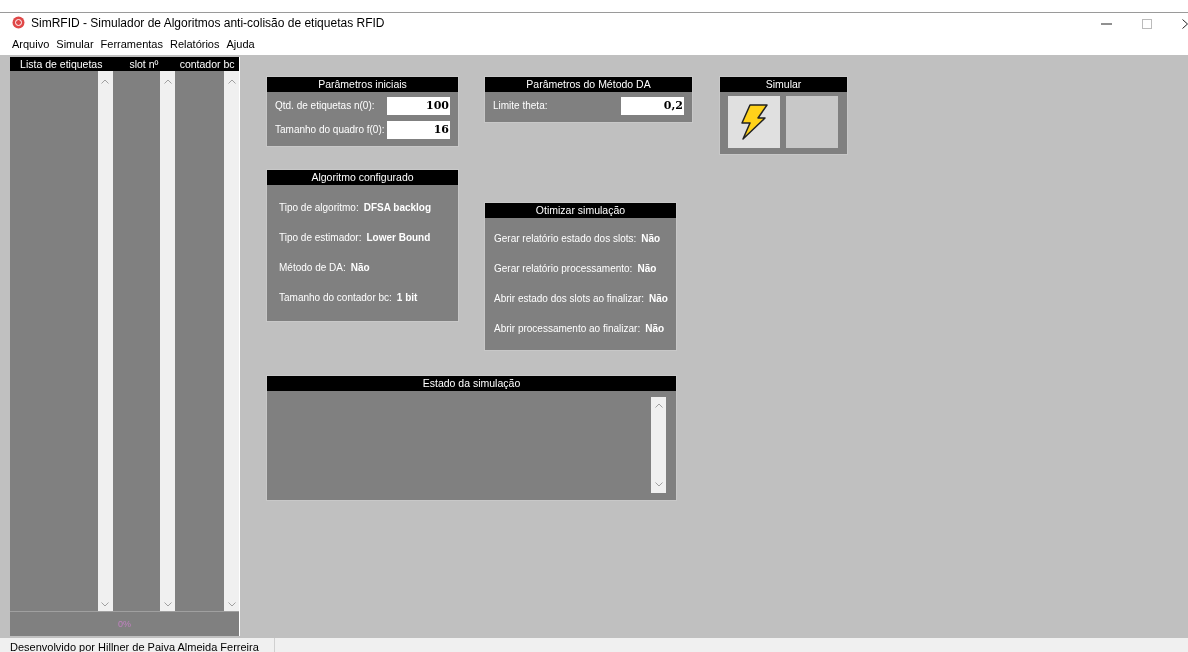  Describe the element at coordinates (335, 298) in the screenshot. I see `info-label: Tamanho do contador bc:` at that location.